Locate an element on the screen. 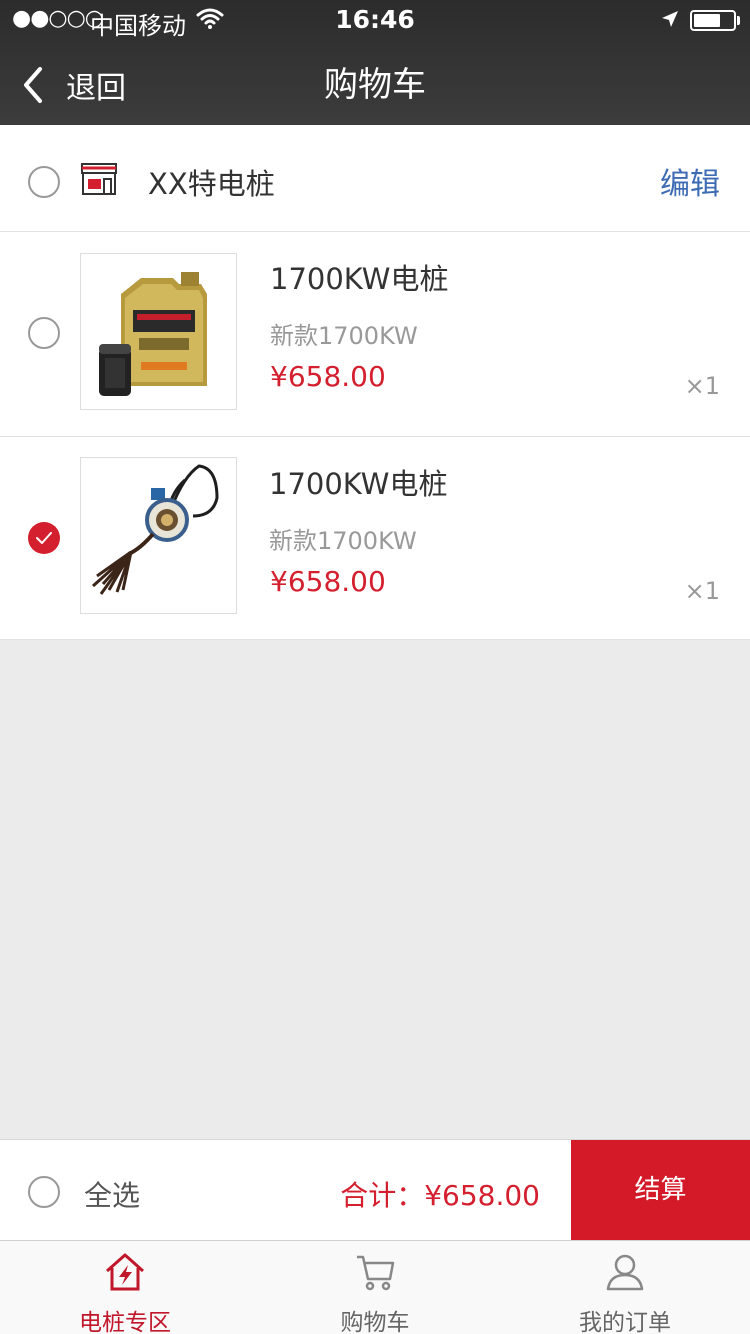 The width and height of the screenshot is (750, 1334). user-icon is located at coordinates (625, 1272).